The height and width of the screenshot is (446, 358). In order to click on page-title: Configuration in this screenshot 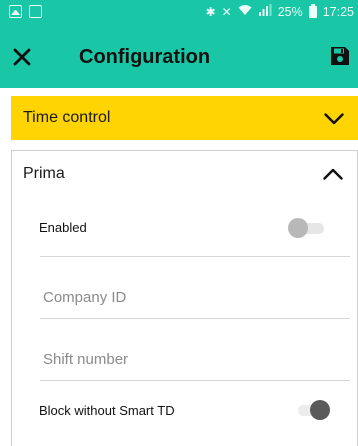, I will do `click(145, 57)`.